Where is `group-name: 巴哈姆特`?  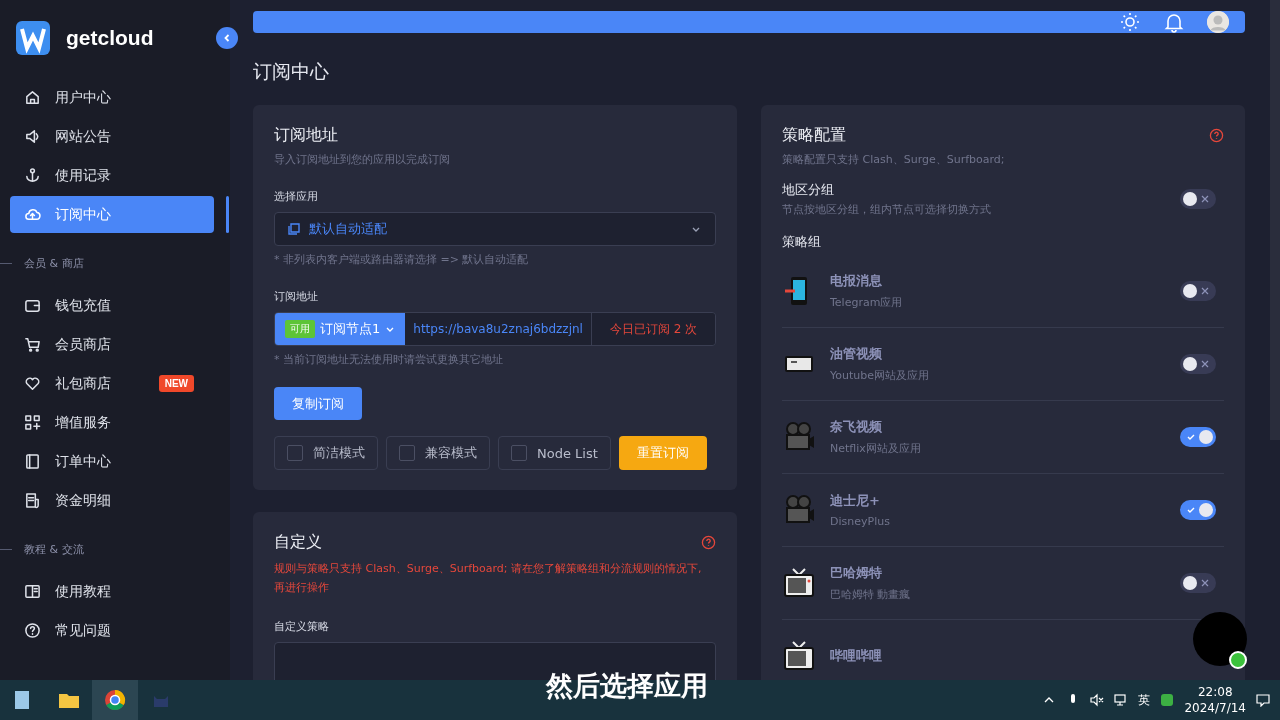 group-name: 巴哈姆特 is located at coordinates (856, 573).